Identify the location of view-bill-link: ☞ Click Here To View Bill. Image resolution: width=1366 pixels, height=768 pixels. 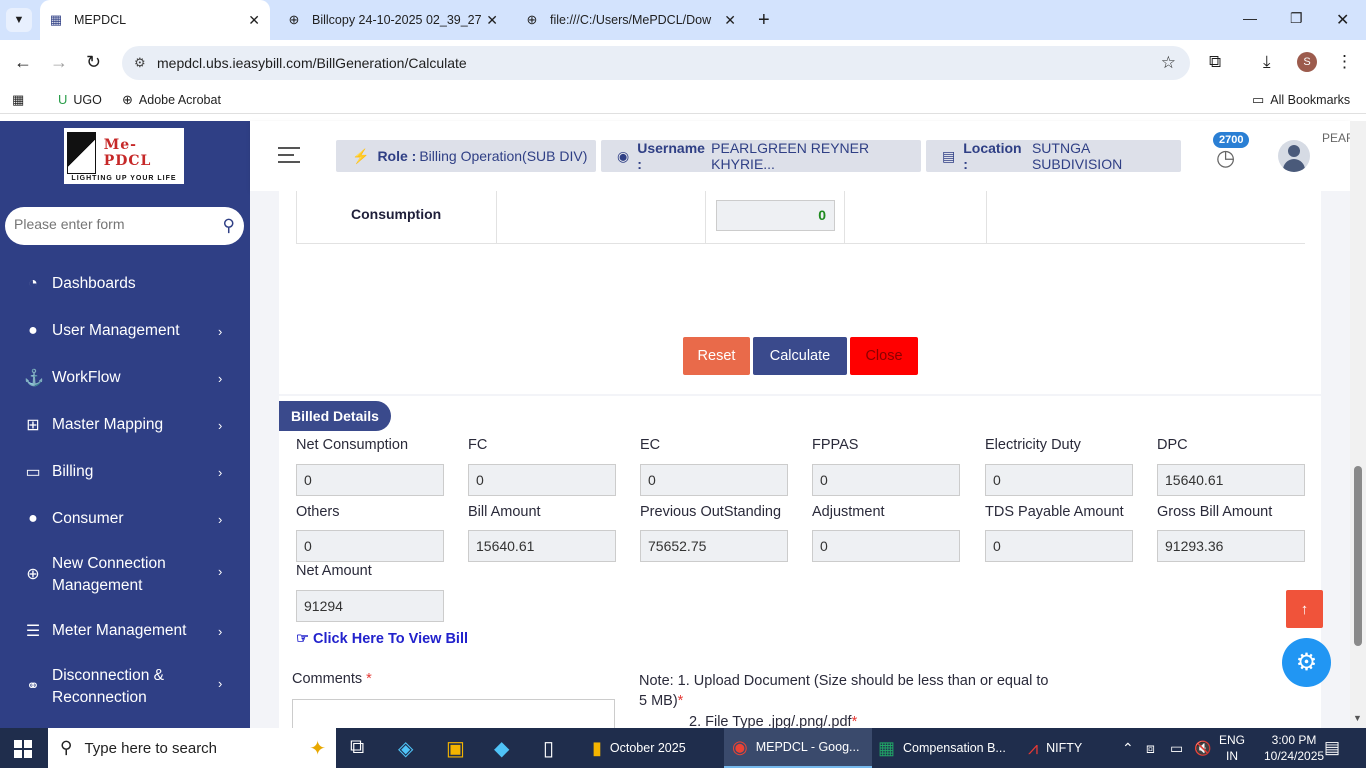
(382, 639).